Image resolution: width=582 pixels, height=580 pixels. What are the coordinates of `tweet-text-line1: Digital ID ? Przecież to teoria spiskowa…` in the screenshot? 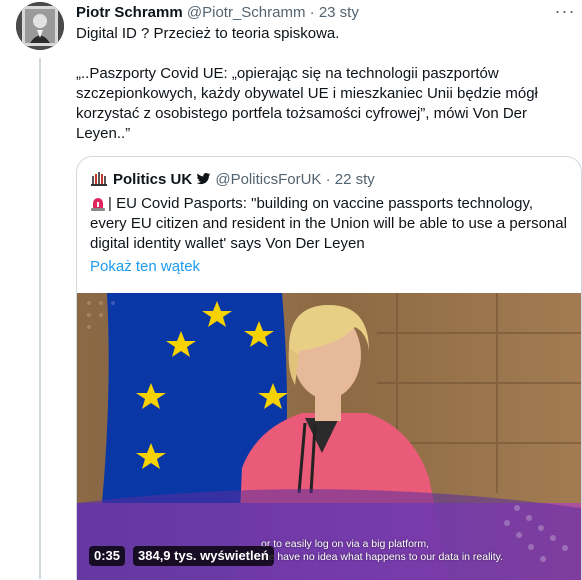 It's located at (208, 33).